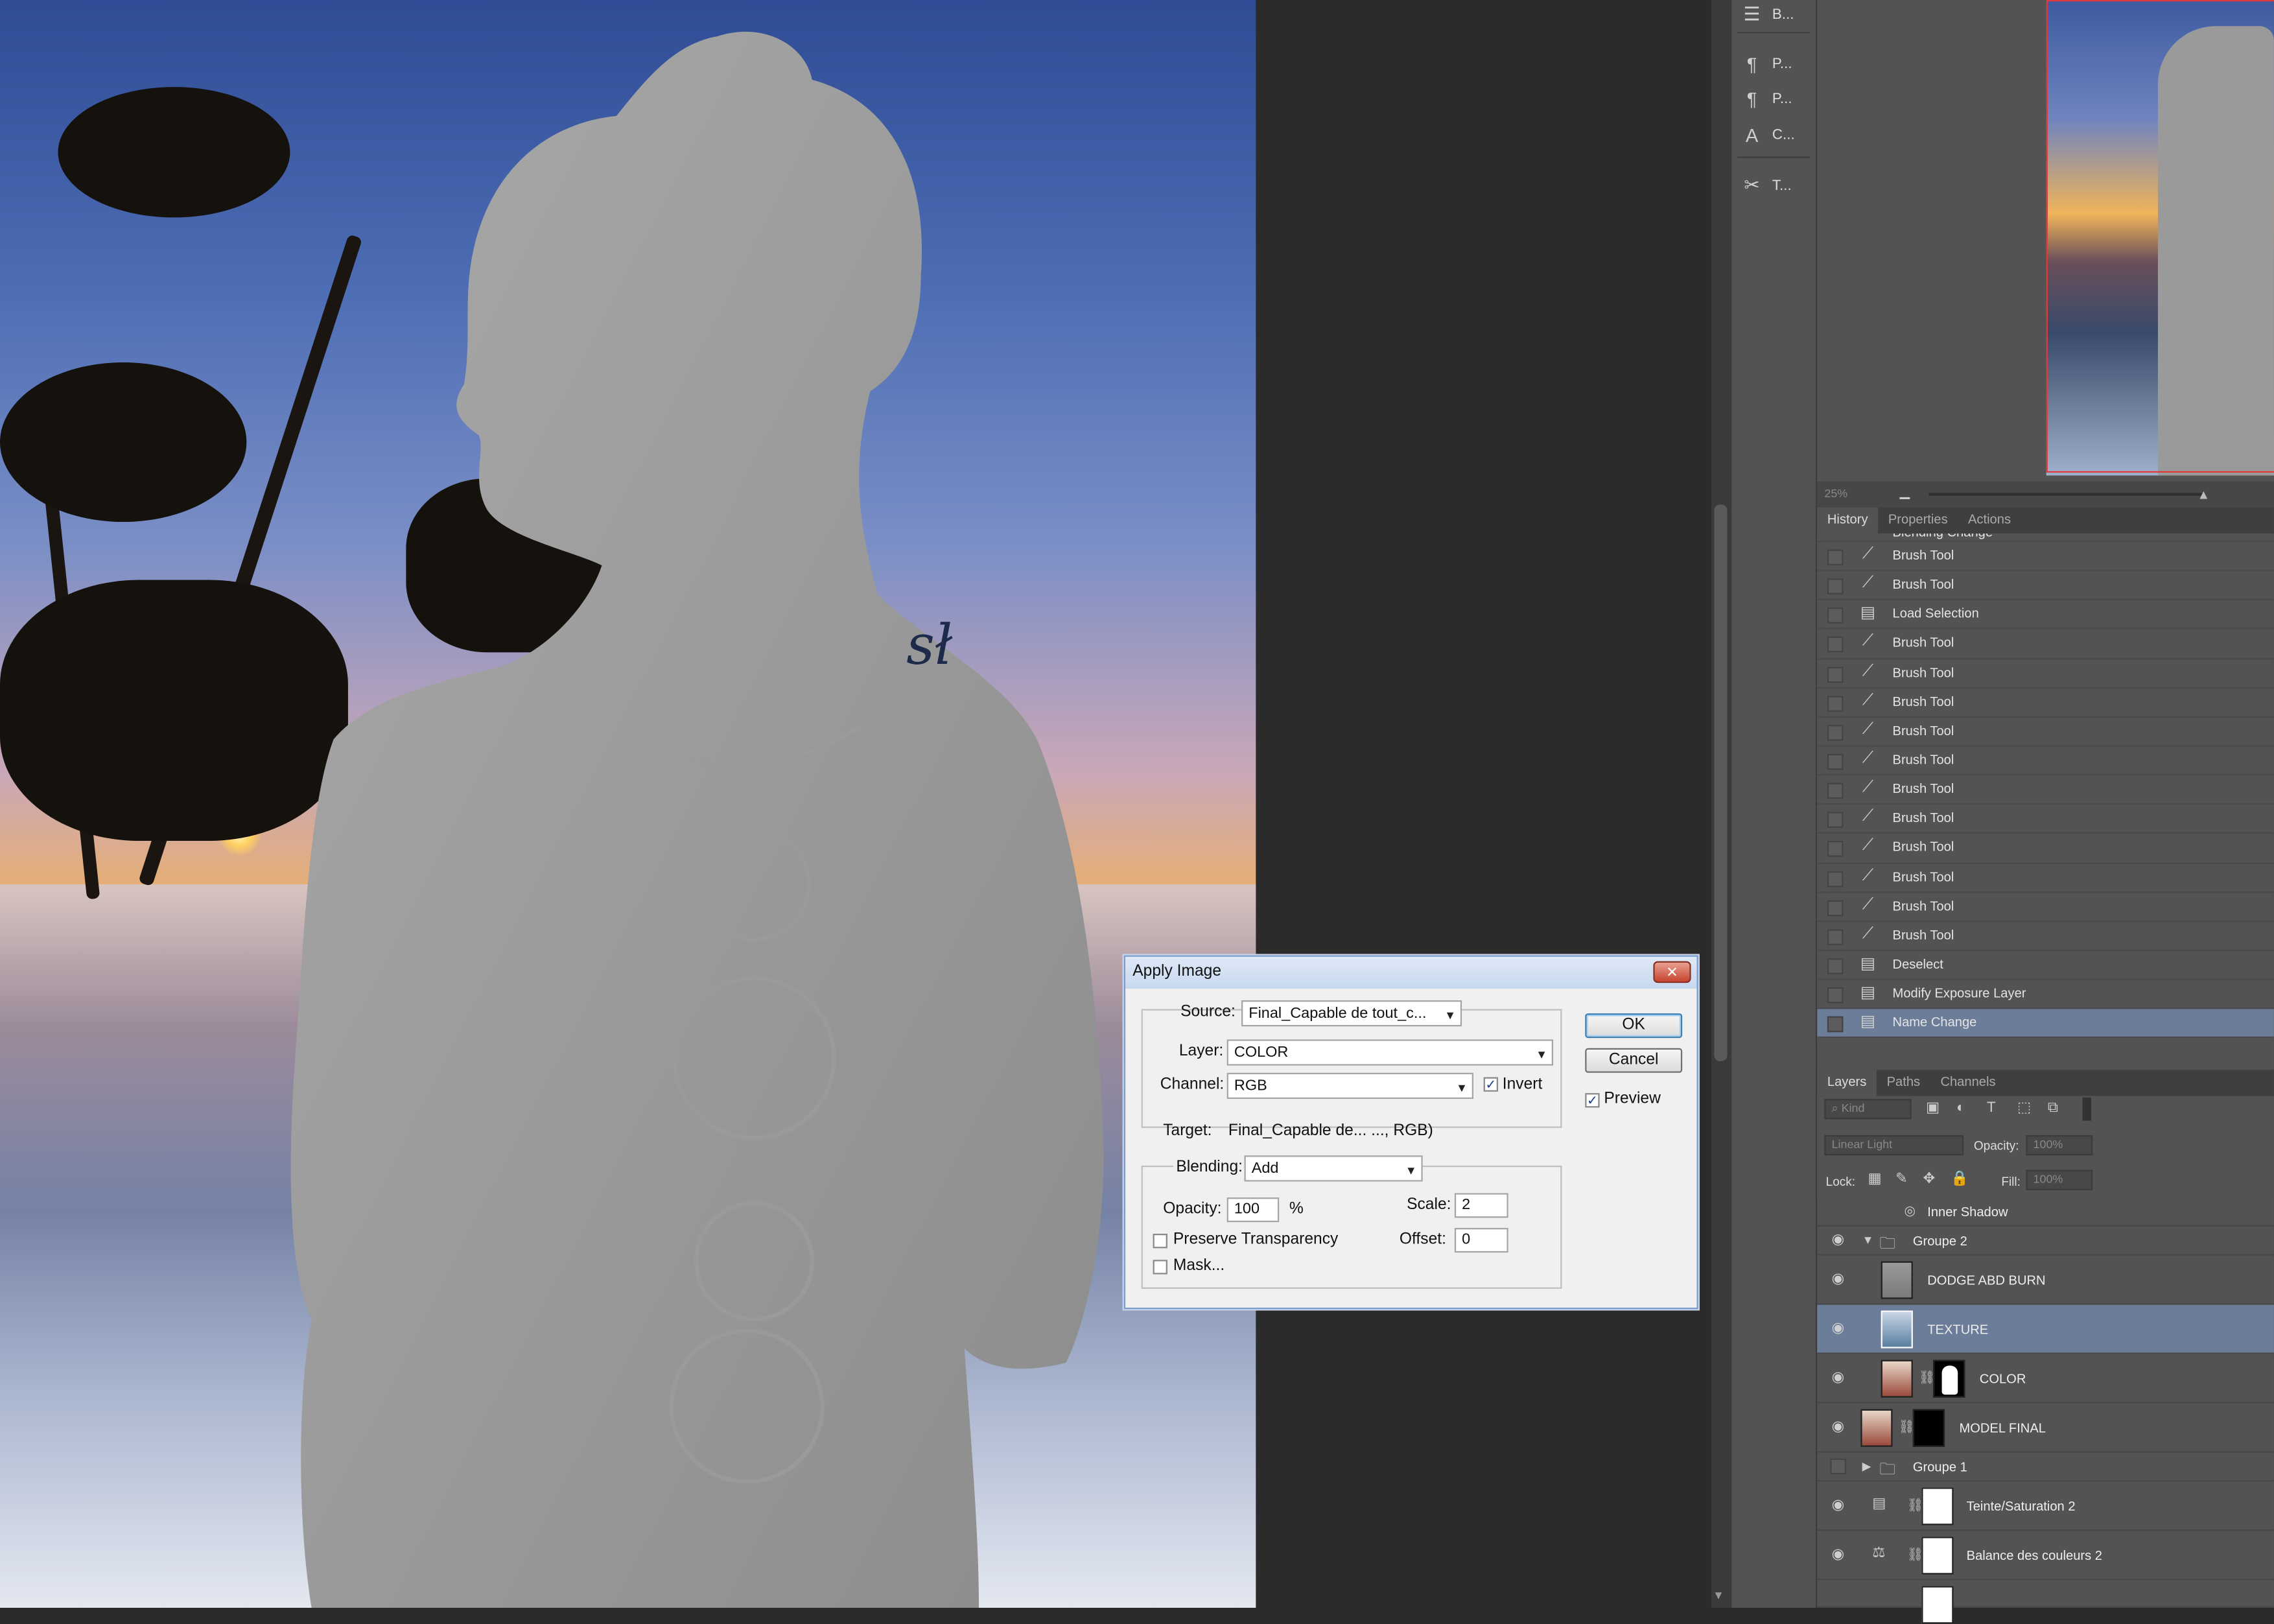 The height and width of the screenshot is (1624, 2274). What do you see at coordinates (1481, 1205) in the screenshot?
I see `scale-input: 2` at bounding box center [1481, 1205].